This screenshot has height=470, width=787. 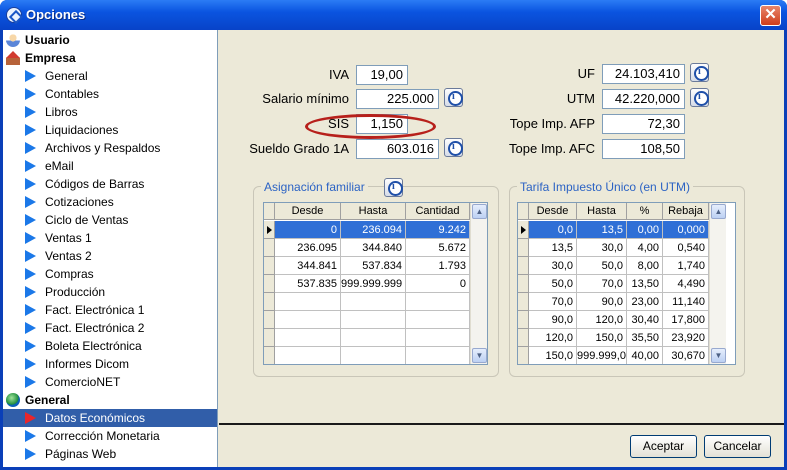 What do you see at coordinates (373, 248) in the screenshot?
I see `table-cell: 344.840` at bounding box center [373, 248].